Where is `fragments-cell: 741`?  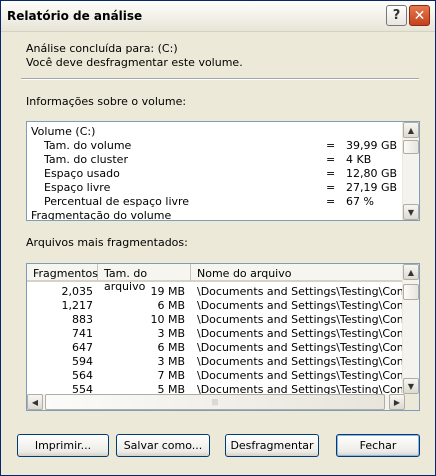 fragments-cell: 741 is located at coordinates (82, 333).